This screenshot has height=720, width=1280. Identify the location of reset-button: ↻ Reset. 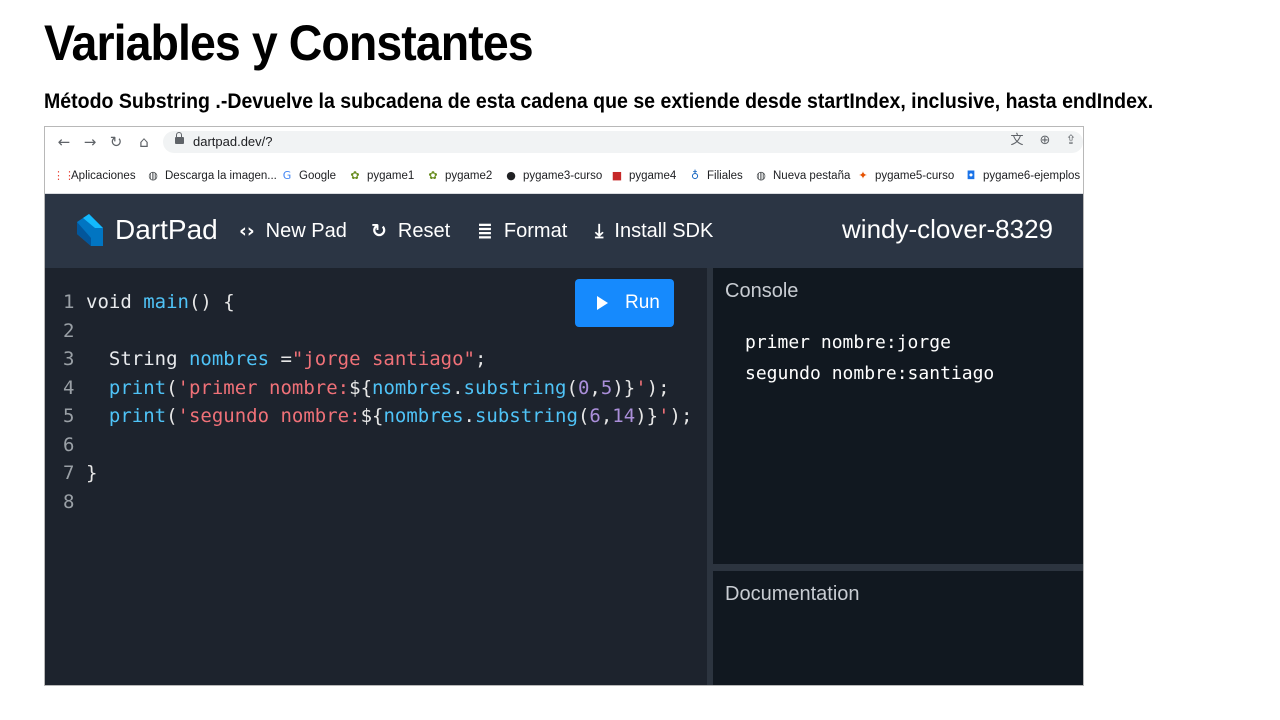
(410, 231).